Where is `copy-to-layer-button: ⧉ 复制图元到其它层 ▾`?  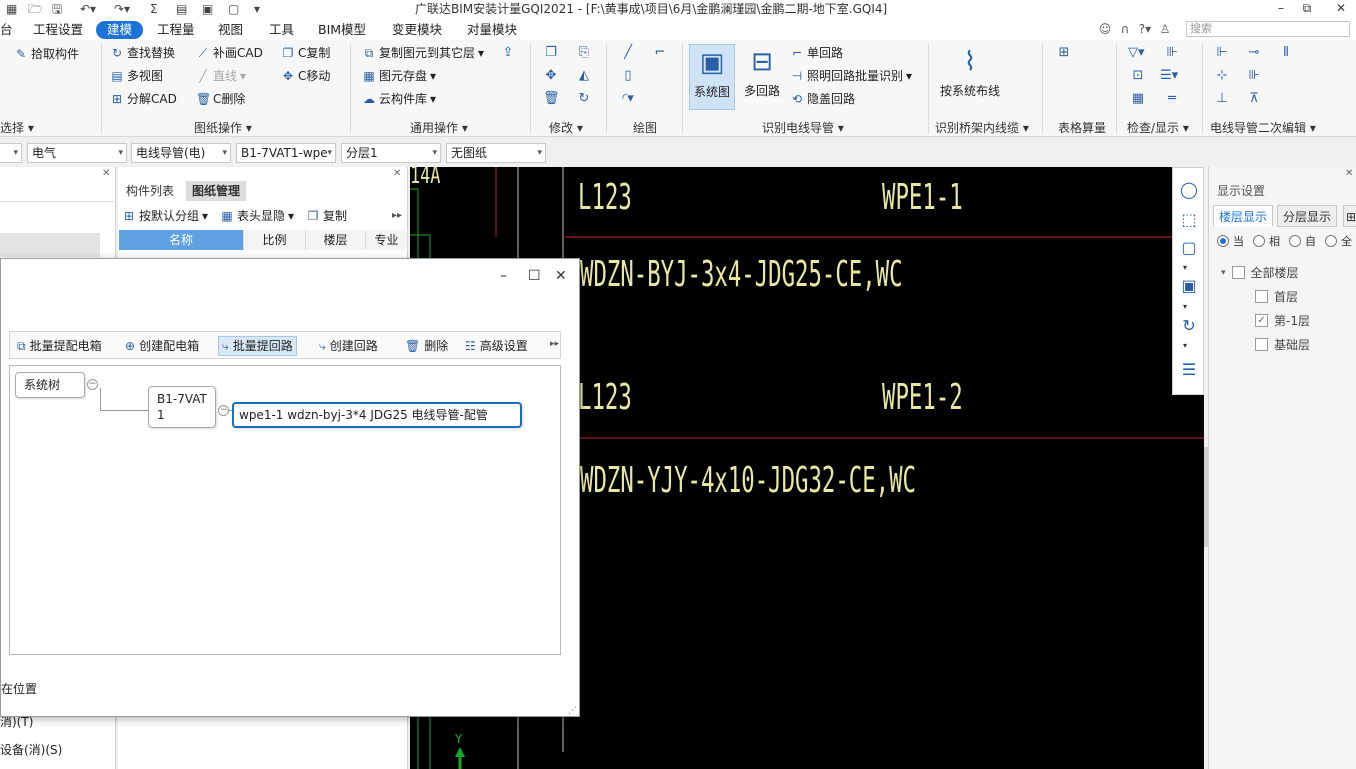
copy-to-layer-button: ⧉ 复制图元到其它层 ▾ is located at coordinates (423, 53).